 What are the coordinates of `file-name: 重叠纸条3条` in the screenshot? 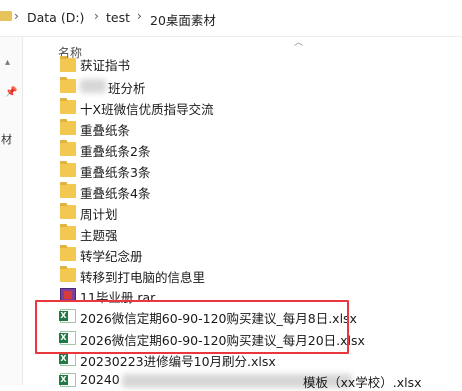 It's located at (115, 172).